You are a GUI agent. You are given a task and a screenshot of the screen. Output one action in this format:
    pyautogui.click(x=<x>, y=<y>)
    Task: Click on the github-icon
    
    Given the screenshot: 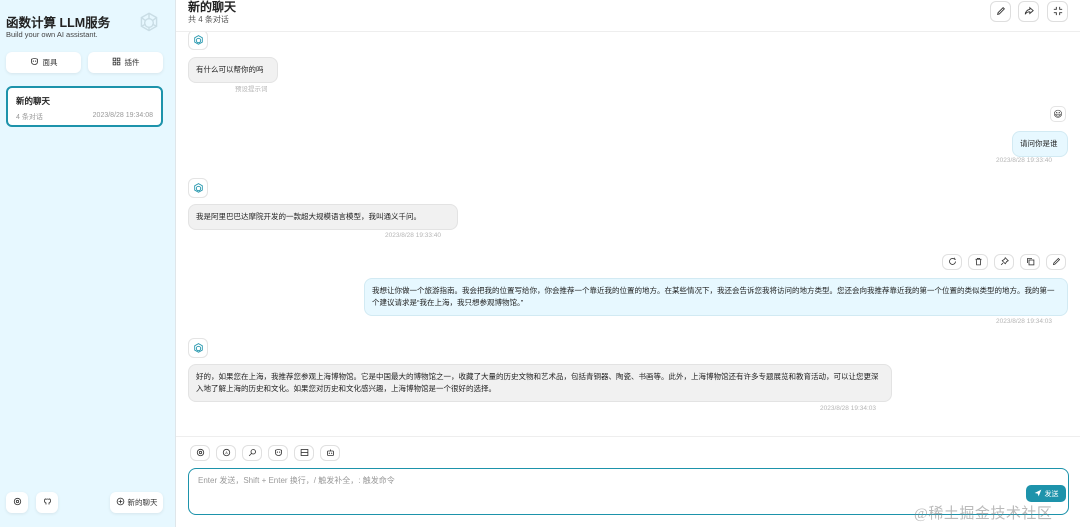 What is the action you would take?
    pyautogui.click(x=47, y=502)
    